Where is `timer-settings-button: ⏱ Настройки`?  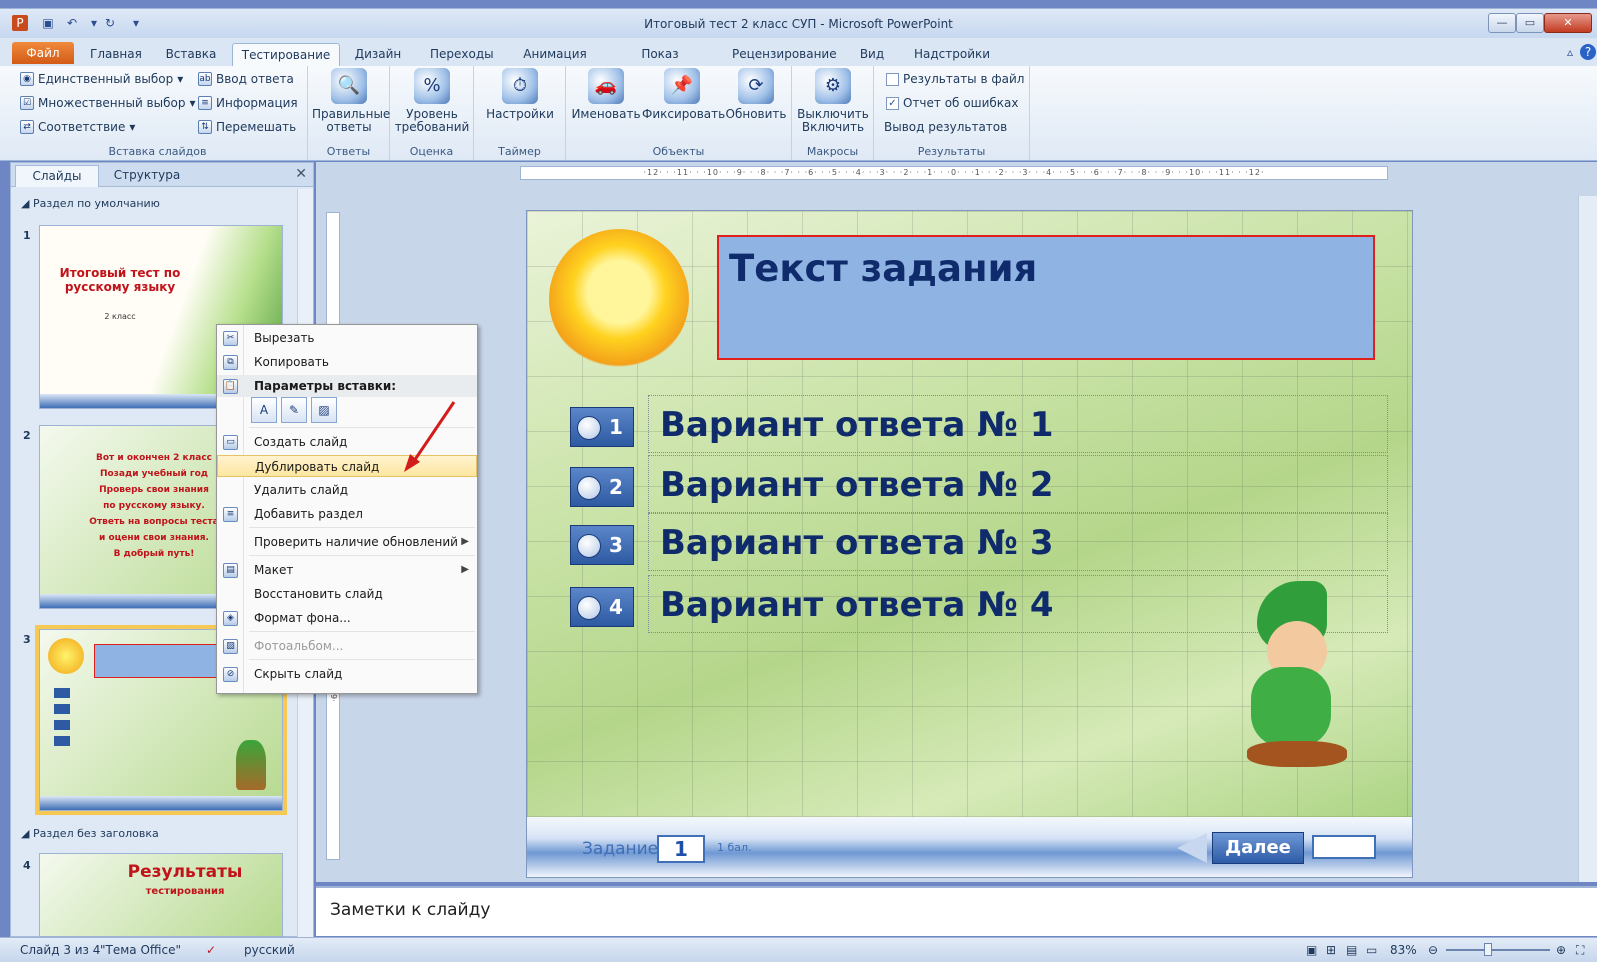
timer-settings-button: ⏱ Настройки is located at coordinates (520, 94).